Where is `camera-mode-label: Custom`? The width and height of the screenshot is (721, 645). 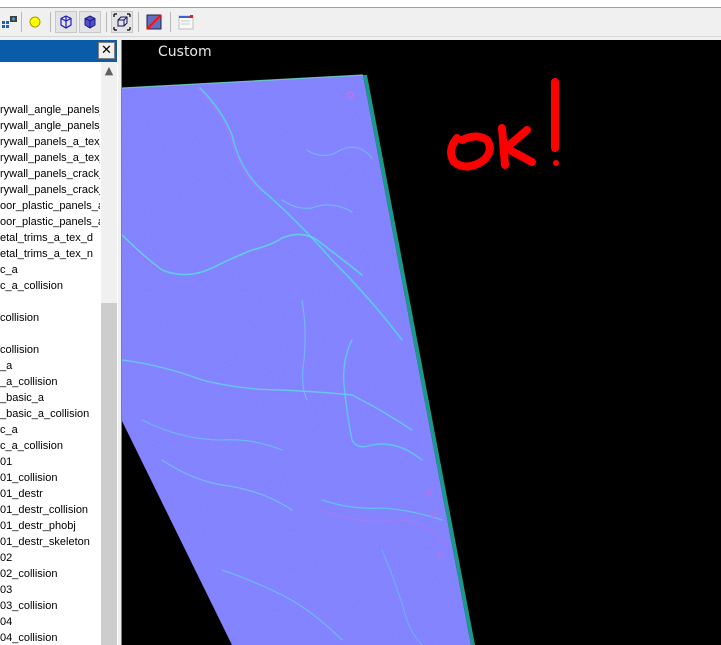
camera-mode-label: Custom is located at coordinates (185, 52).